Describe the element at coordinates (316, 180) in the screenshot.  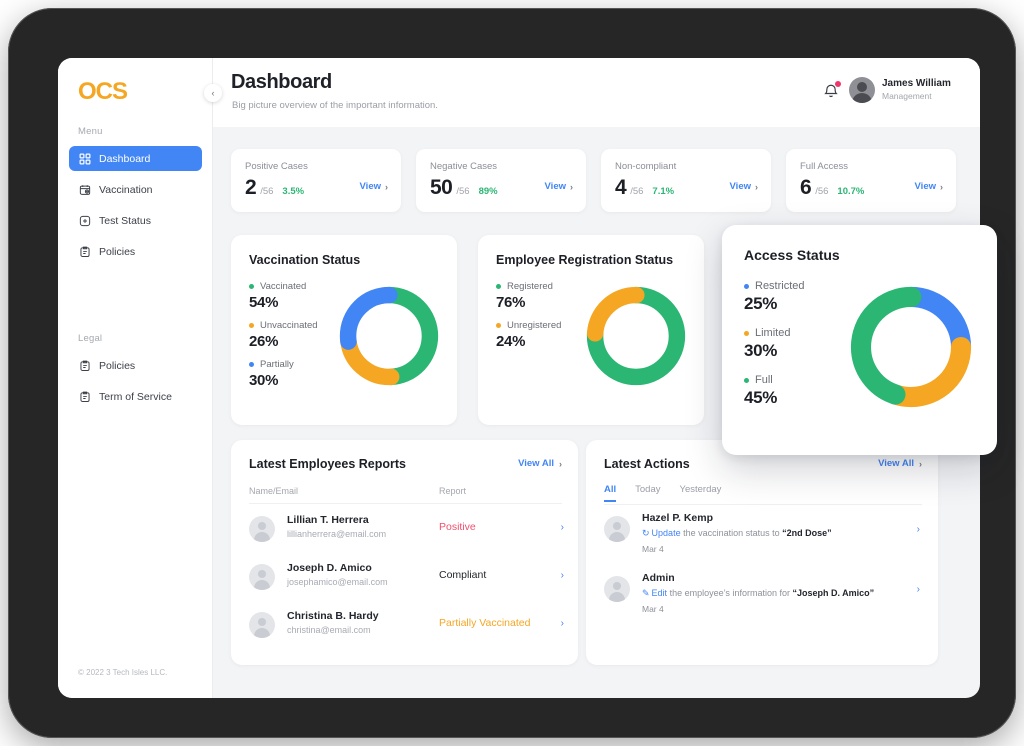
I see `stat-card-positive-cases: Positive Cases 2 /56 3.5% View ›` at that location.